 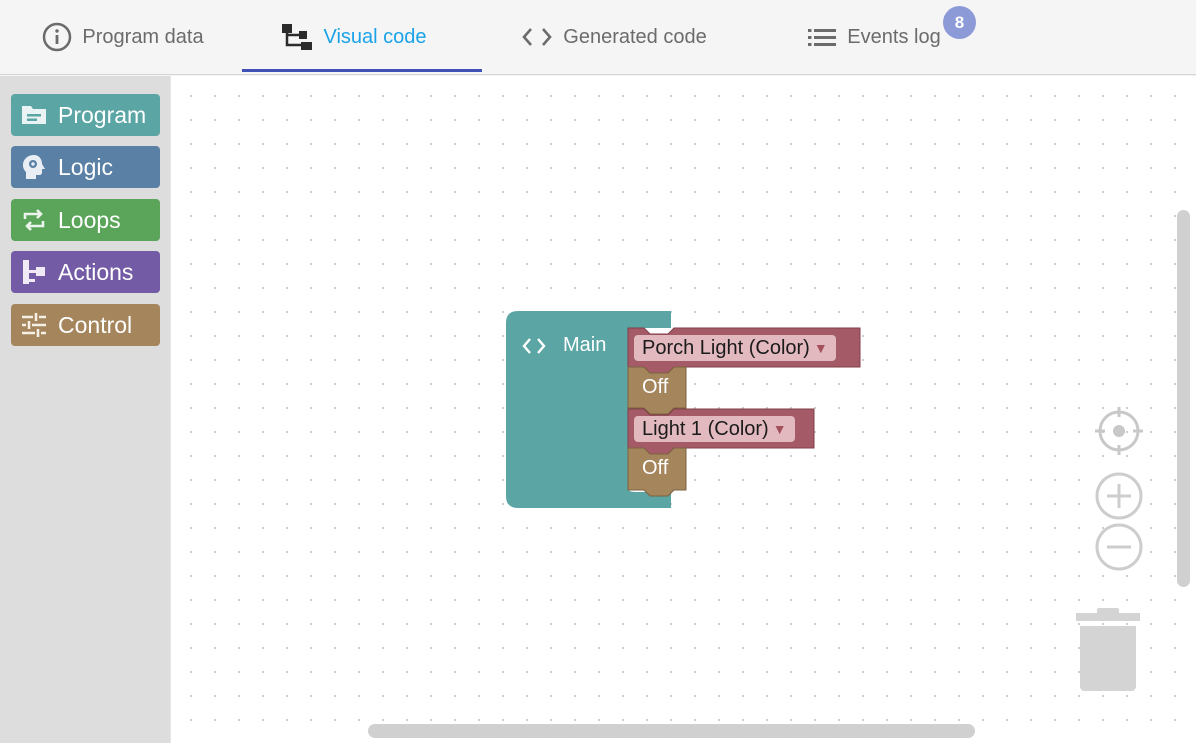 What do you see at coordinates (726, 347) in the screenshot?
I see `device-dropdown-label: Porch Light (Color)` at bounding box center [726, 347].